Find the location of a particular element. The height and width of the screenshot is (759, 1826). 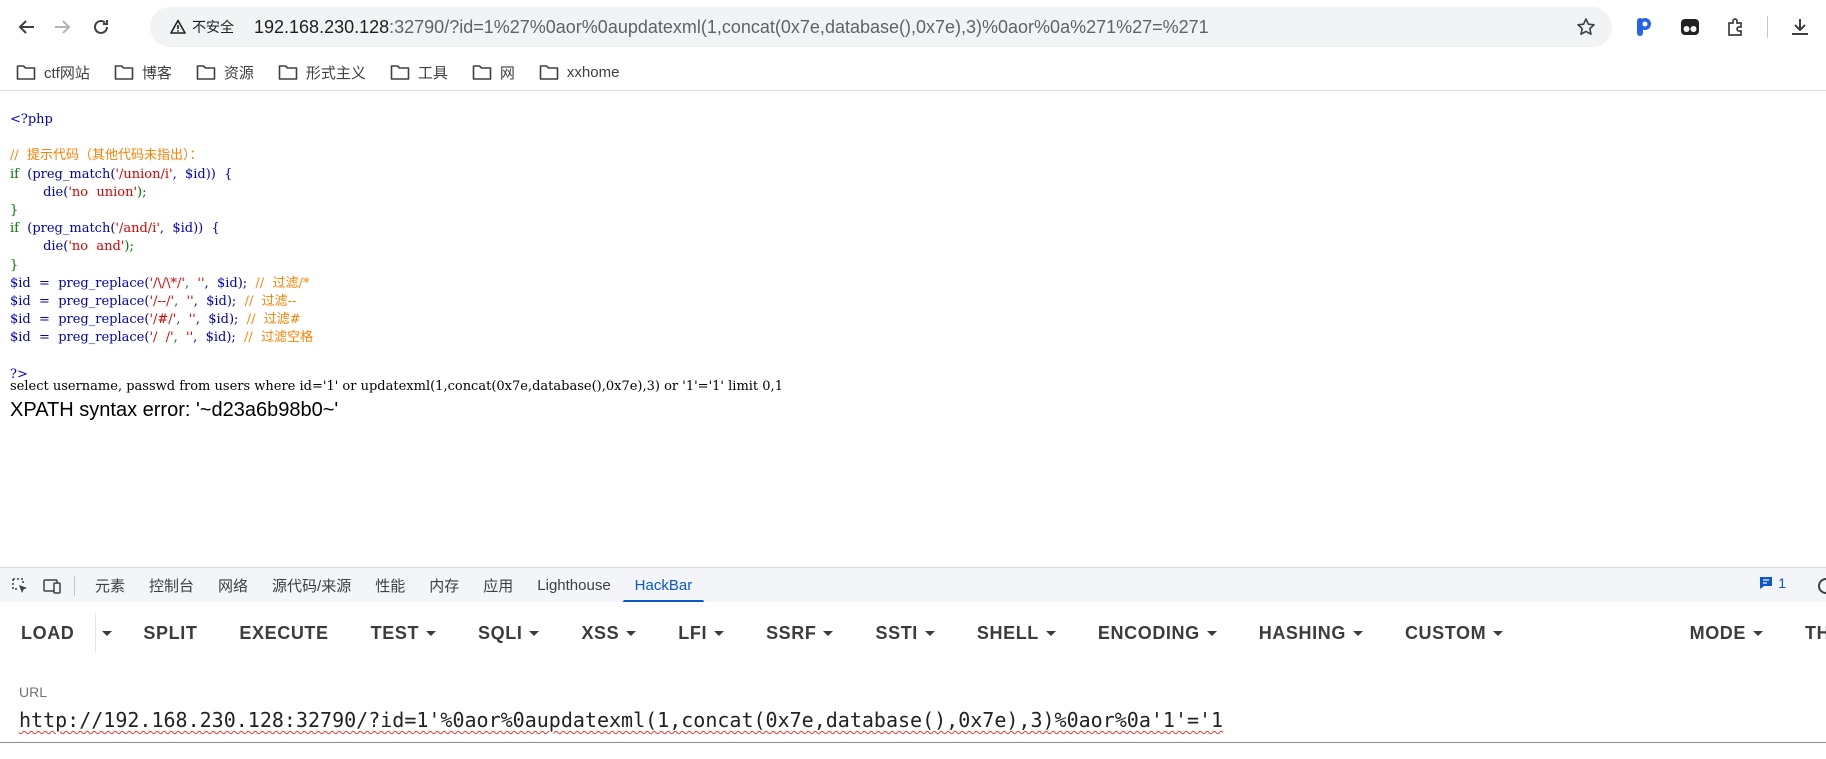

security-label: 不安全 is located at coordinates (213, 27).